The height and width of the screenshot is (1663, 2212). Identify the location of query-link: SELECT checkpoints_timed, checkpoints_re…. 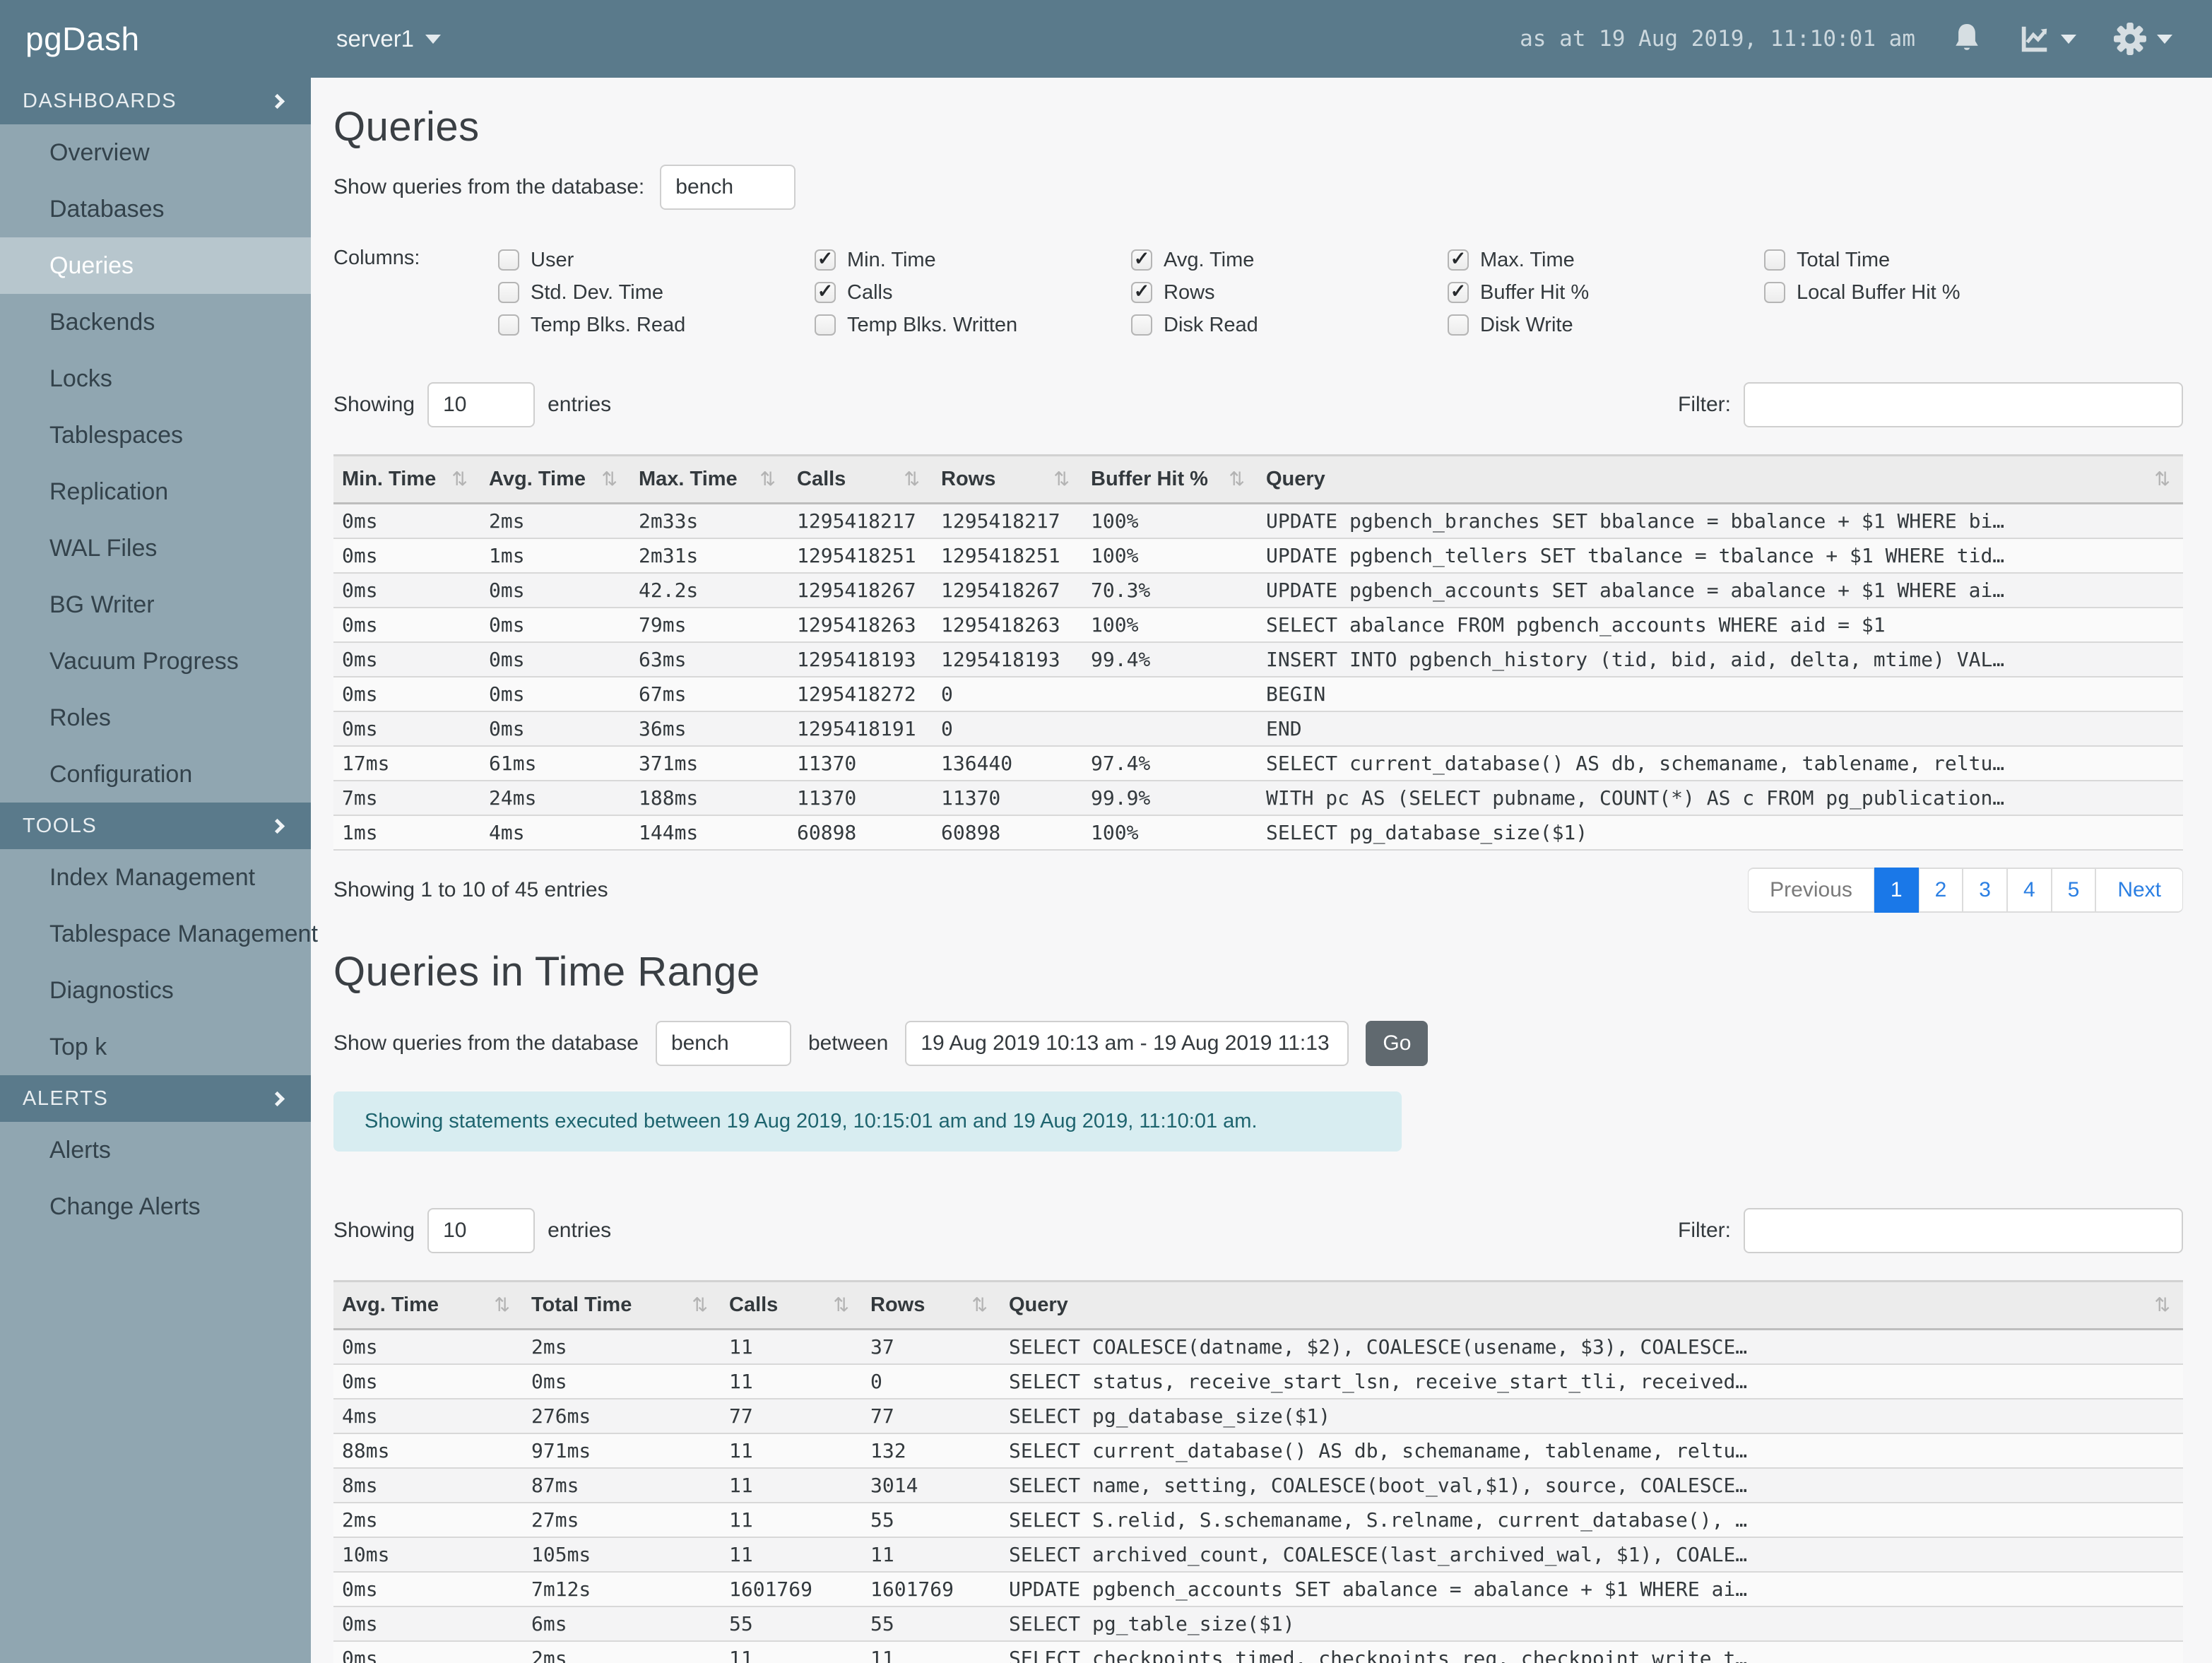
(1591, 1652).